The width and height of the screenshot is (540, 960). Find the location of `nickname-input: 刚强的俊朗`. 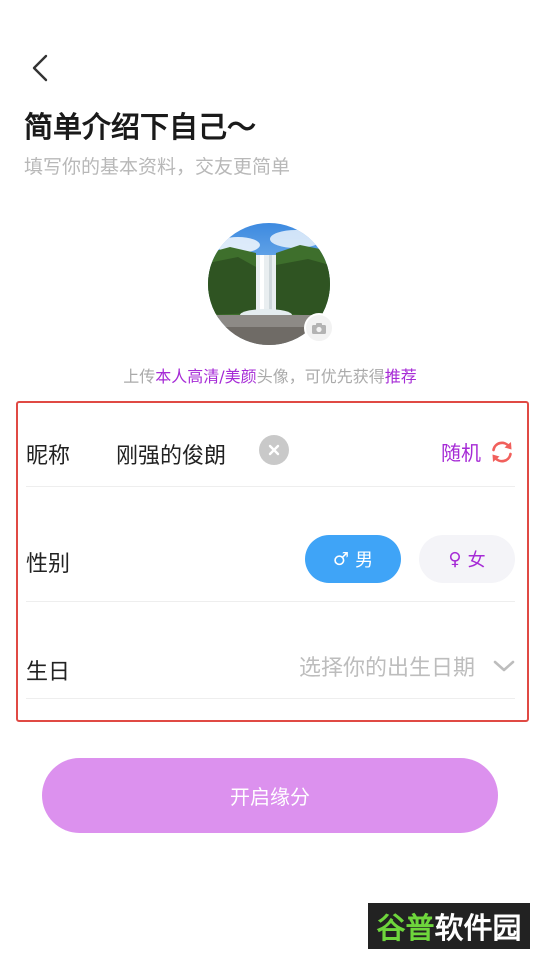

nickname-input: 刚强的俊朗 is located at coordinates (171, 454).